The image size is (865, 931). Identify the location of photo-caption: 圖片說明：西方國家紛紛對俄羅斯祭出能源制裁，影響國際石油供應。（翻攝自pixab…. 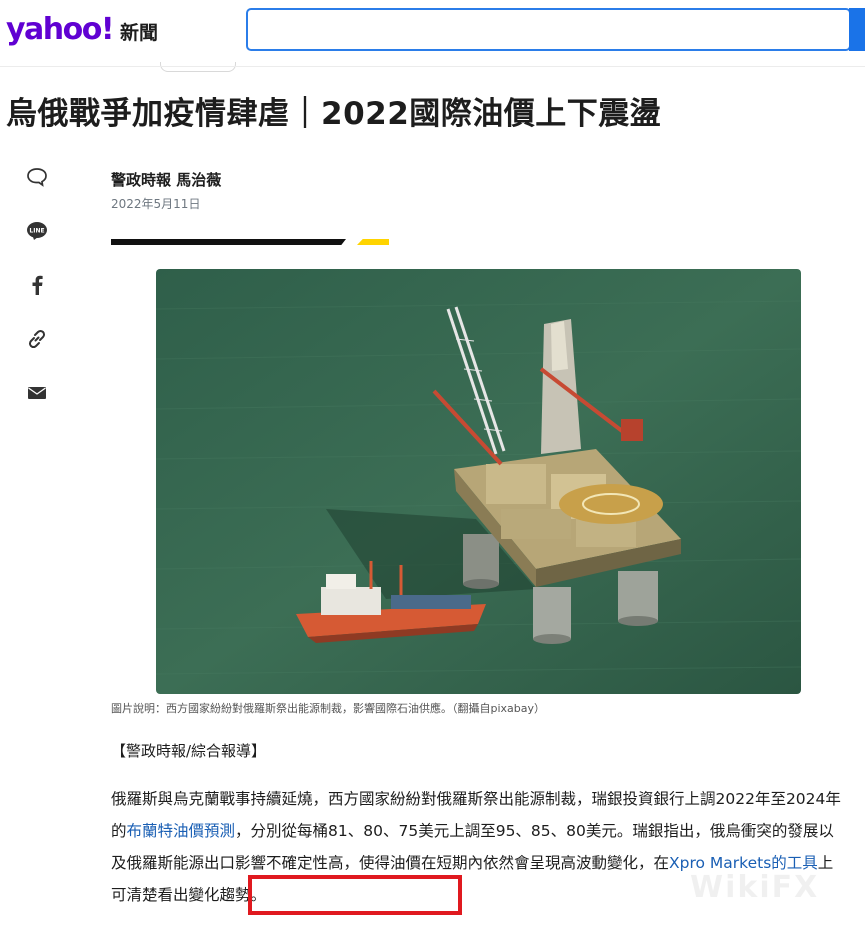
(328, 708).